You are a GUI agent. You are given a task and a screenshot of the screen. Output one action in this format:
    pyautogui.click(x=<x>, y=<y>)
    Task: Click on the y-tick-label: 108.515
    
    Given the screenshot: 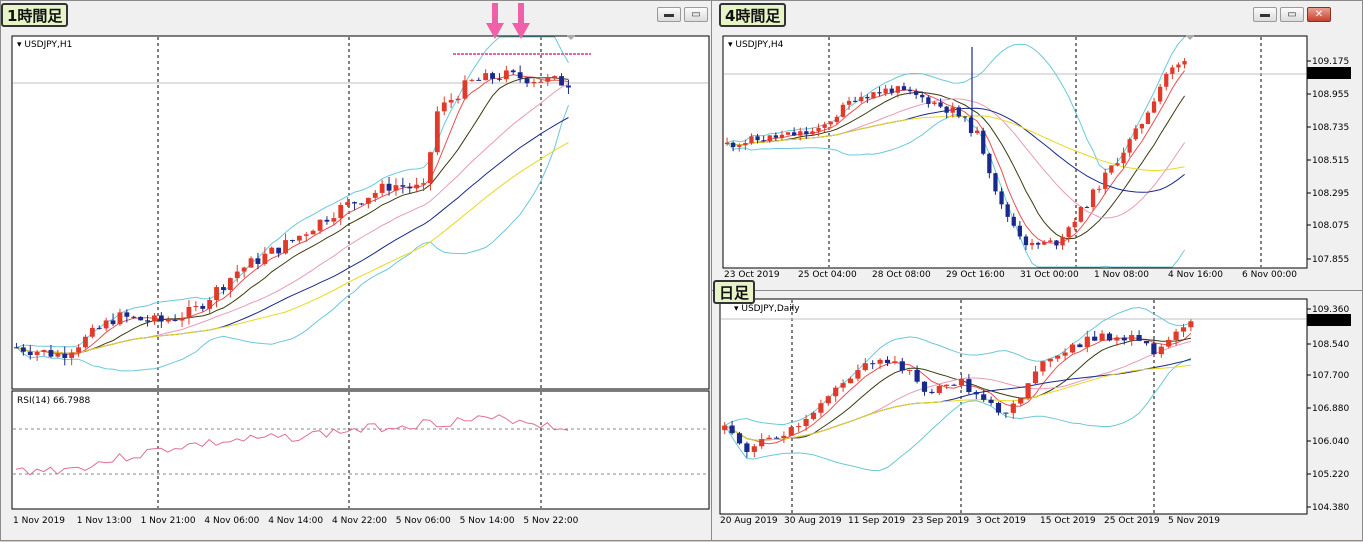 What is the action you would take?
    pyautogui.click(x=1330, y=161)
    